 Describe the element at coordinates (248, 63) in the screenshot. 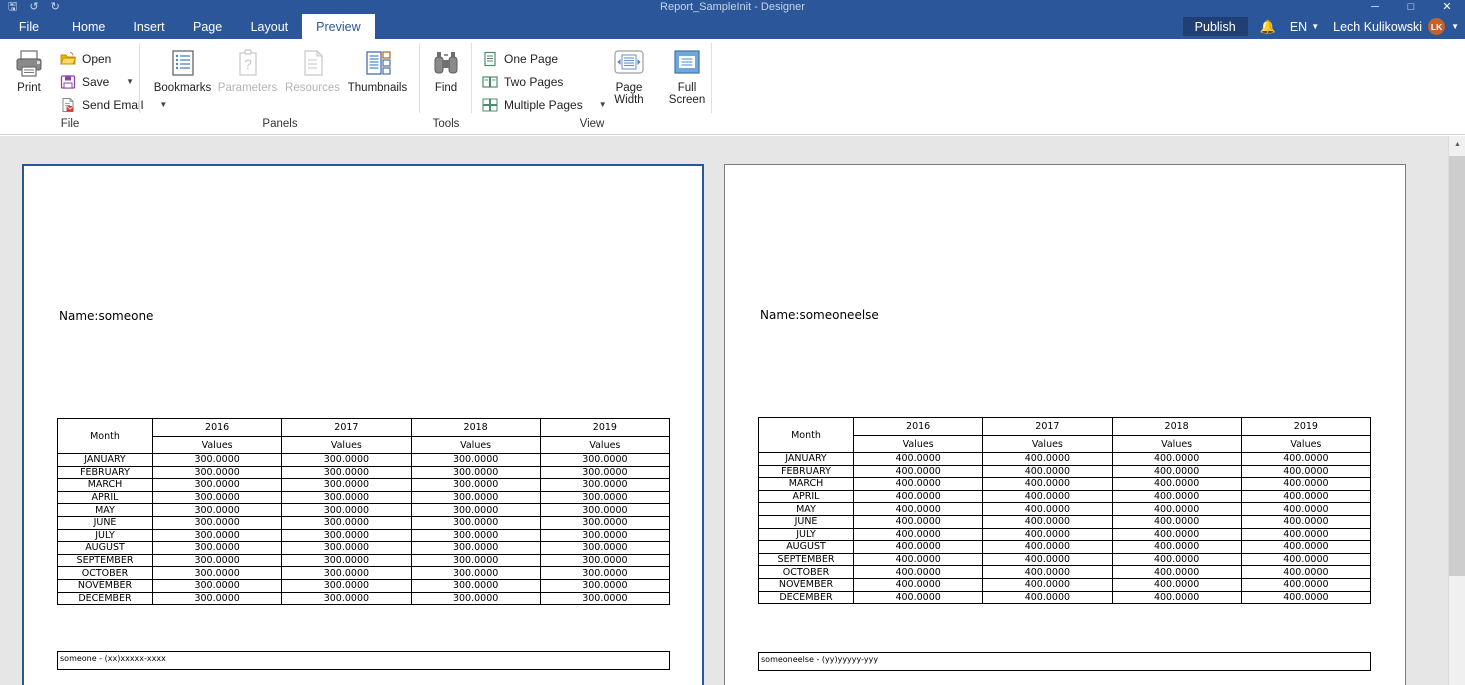

I see `parameters-icon: ?` at that location.